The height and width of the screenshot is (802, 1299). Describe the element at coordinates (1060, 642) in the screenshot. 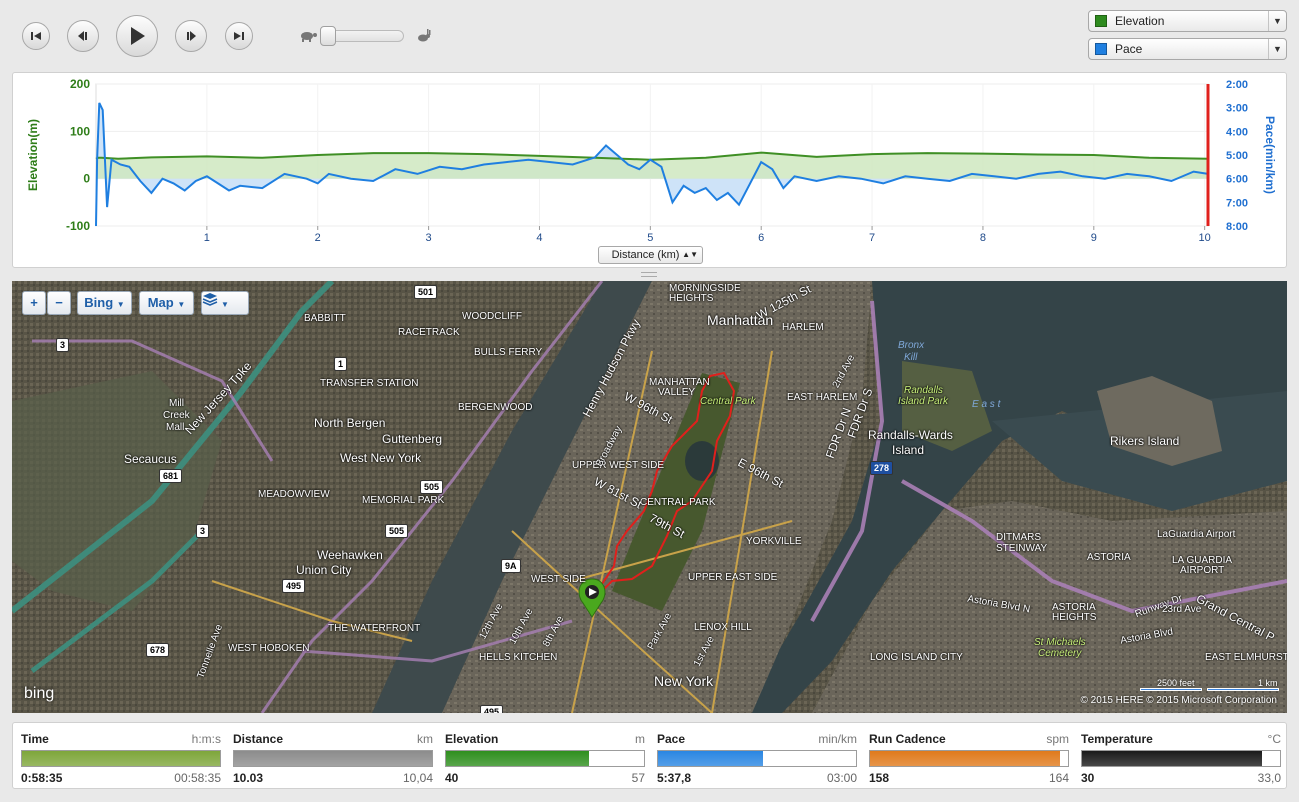

I see `map-label: St Michaels` at that location.